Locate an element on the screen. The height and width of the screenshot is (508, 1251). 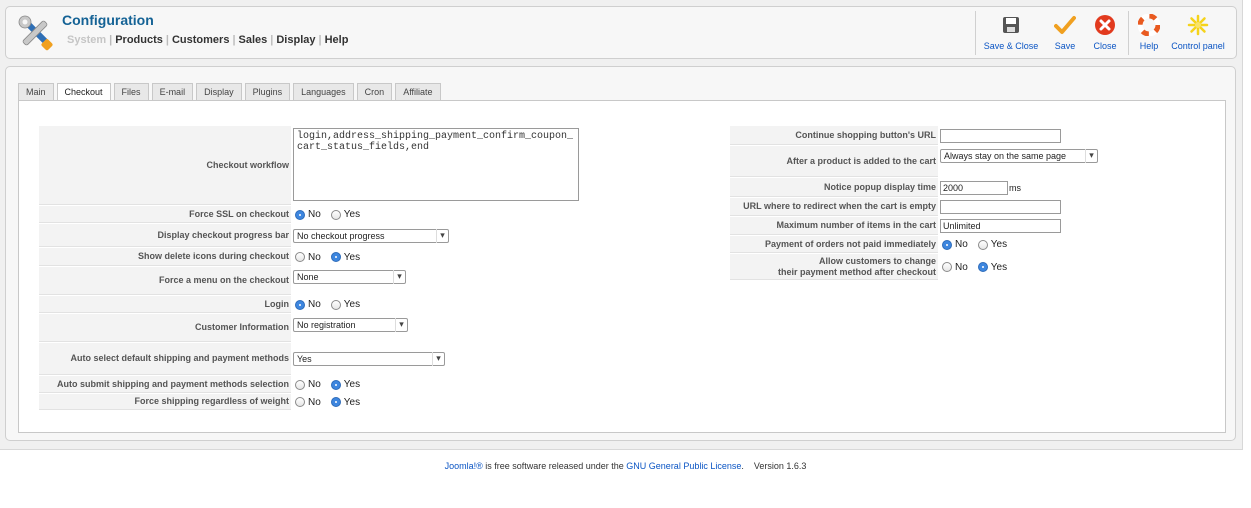
save-close-label: Save & Close is located at coordinates (1011, 46).